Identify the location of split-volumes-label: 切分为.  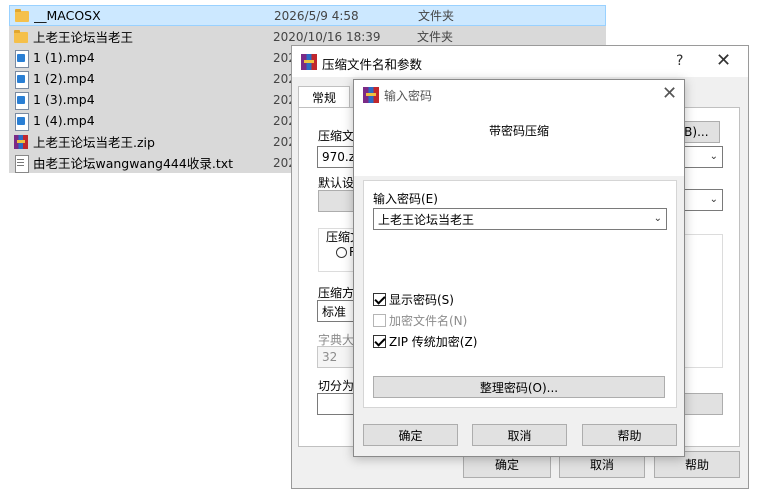
(336, 386).